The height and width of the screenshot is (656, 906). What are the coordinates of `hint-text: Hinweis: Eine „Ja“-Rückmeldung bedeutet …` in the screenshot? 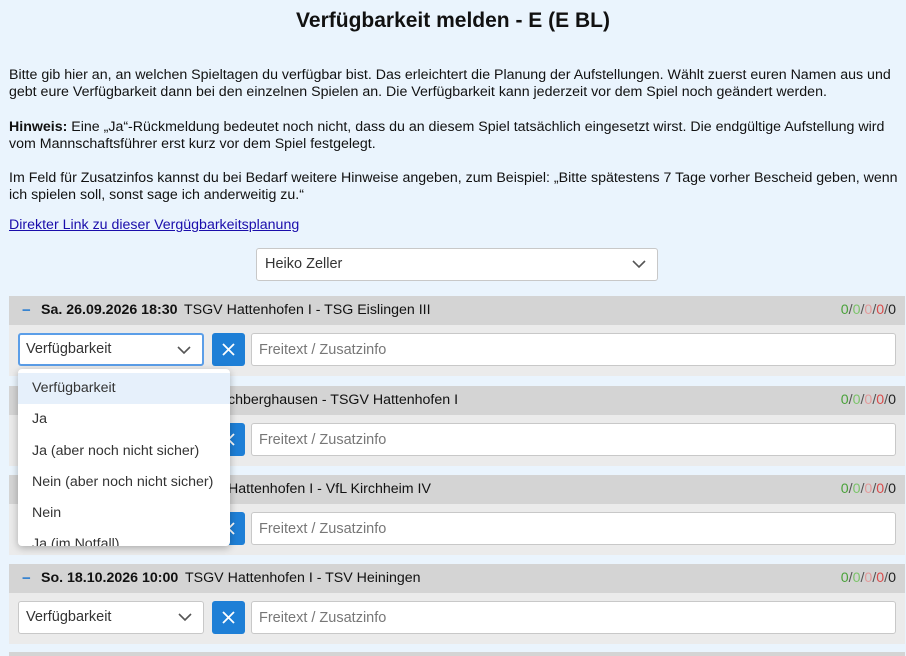 It's located at (455, 136).